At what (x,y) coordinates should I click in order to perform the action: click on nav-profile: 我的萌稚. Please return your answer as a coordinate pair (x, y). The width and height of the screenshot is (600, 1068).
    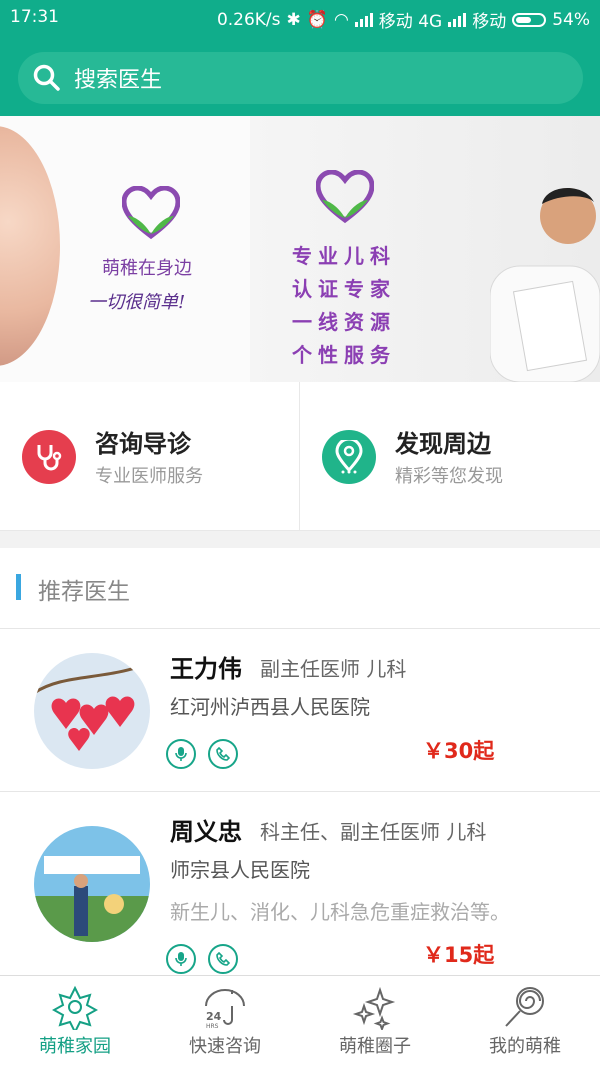
    Looking at the image, I should click on (525, 1022).